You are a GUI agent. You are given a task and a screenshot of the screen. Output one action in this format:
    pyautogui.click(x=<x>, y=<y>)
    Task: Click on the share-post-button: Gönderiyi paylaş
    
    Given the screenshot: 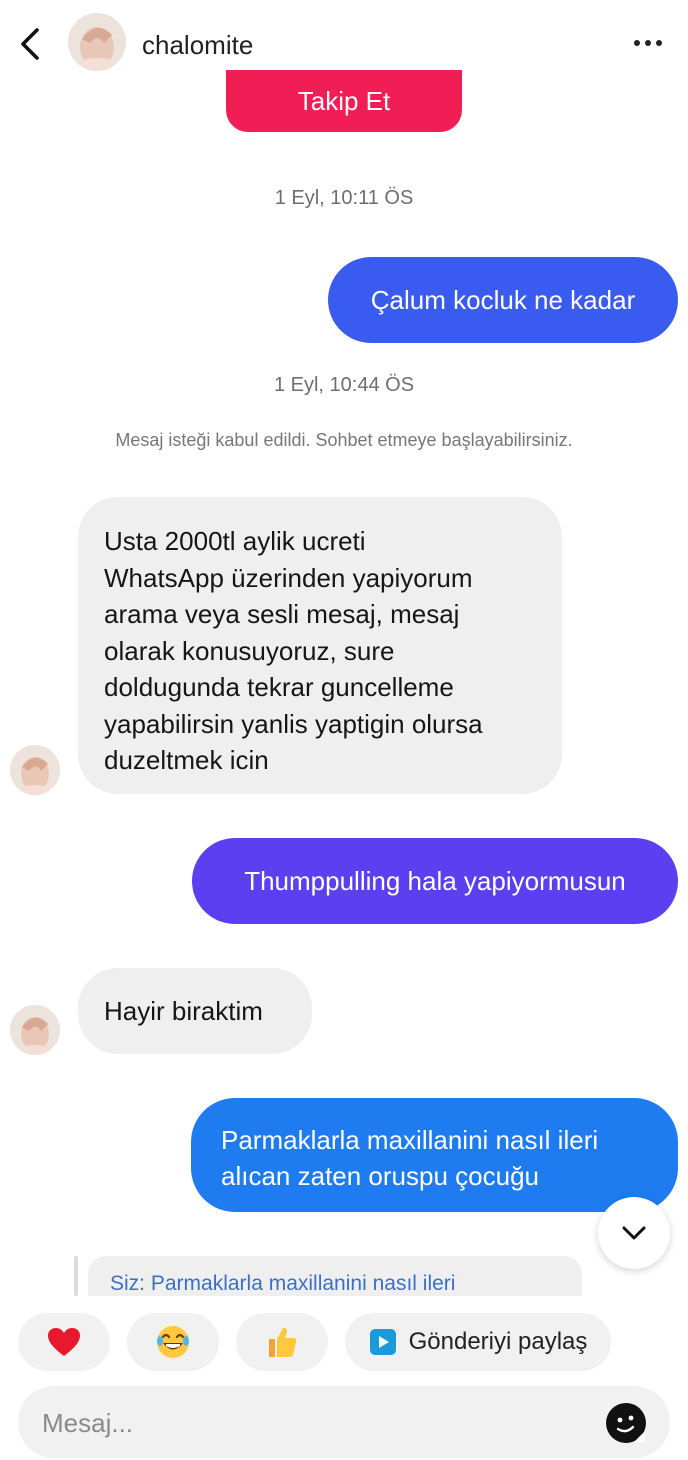 What is the action you would take?
    pyautogui.click(x=478, y=1342)
    